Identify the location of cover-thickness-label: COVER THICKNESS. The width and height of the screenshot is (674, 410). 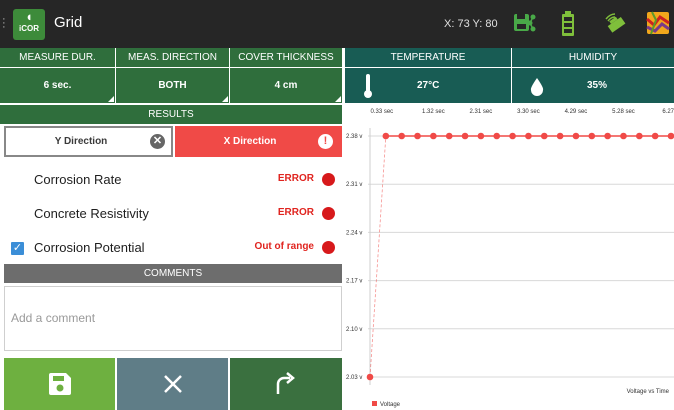
(286, 57).